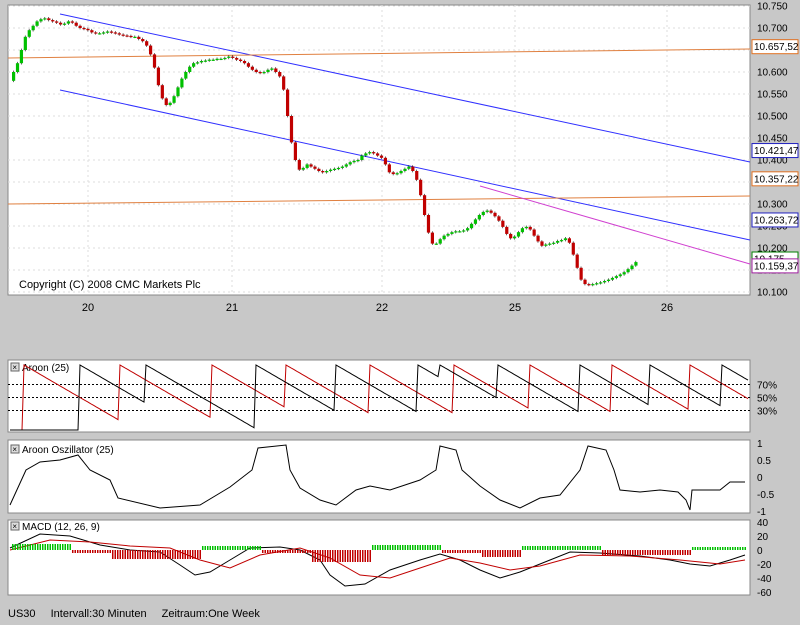 The height and width of the screenshot is (625, 800). I want to click on y-tick-label: 10.700, so click(772, 29).